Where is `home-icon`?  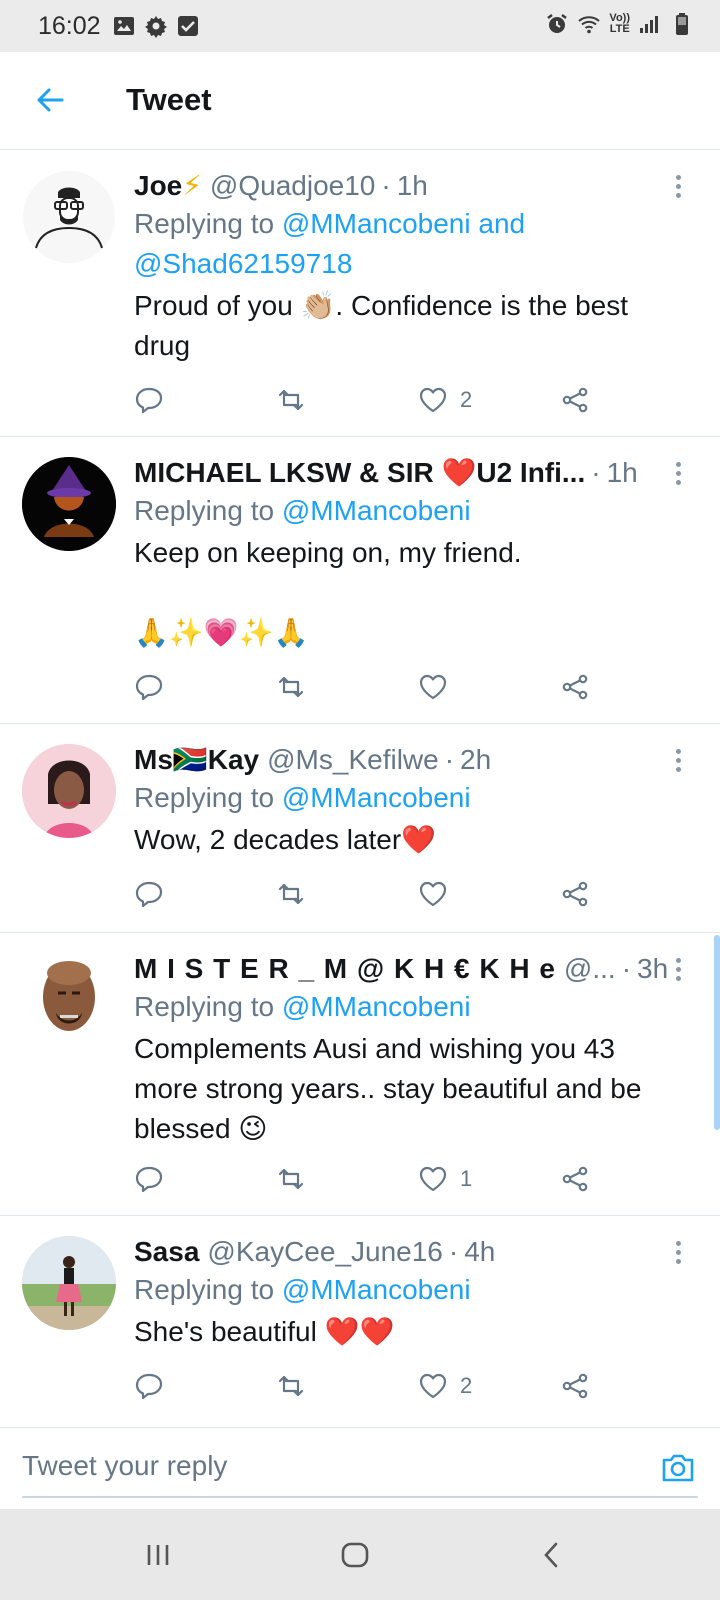
home-icon is located at coordinates (355, 1555).